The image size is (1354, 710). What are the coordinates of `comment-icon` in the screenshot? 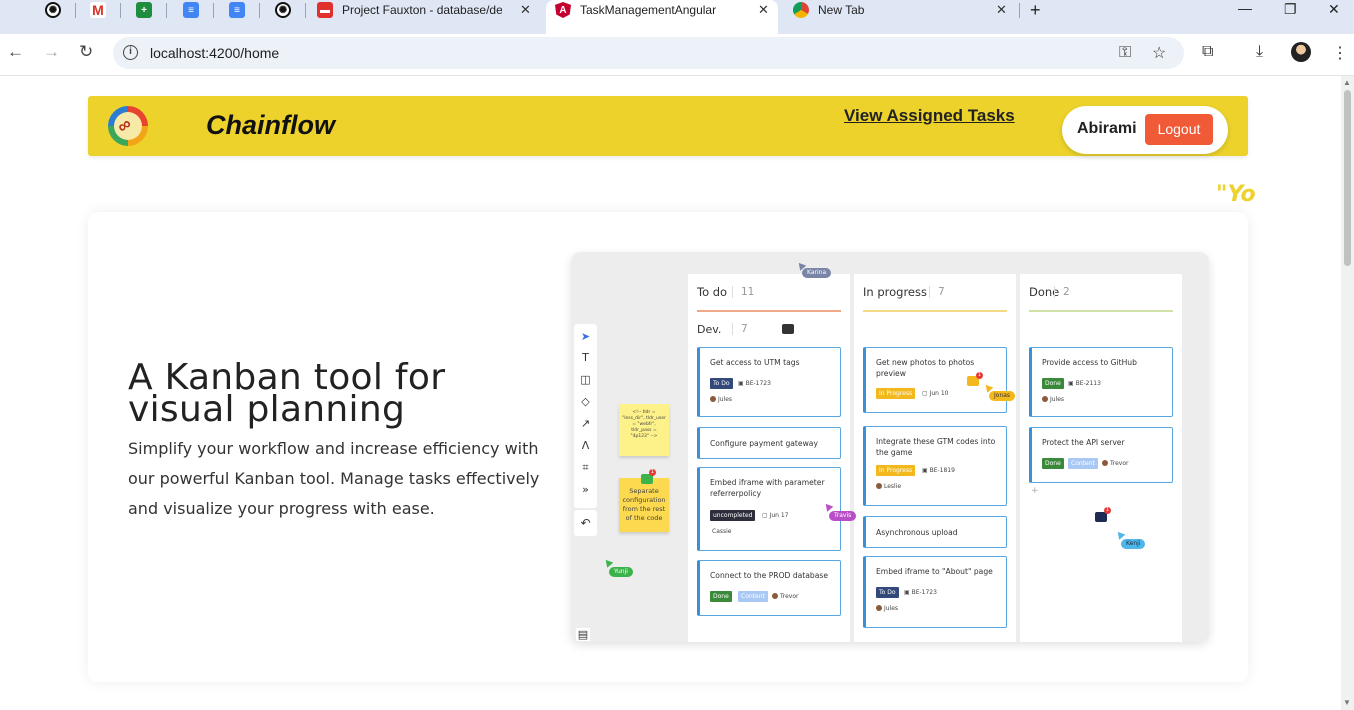 It's located at (788, 329).